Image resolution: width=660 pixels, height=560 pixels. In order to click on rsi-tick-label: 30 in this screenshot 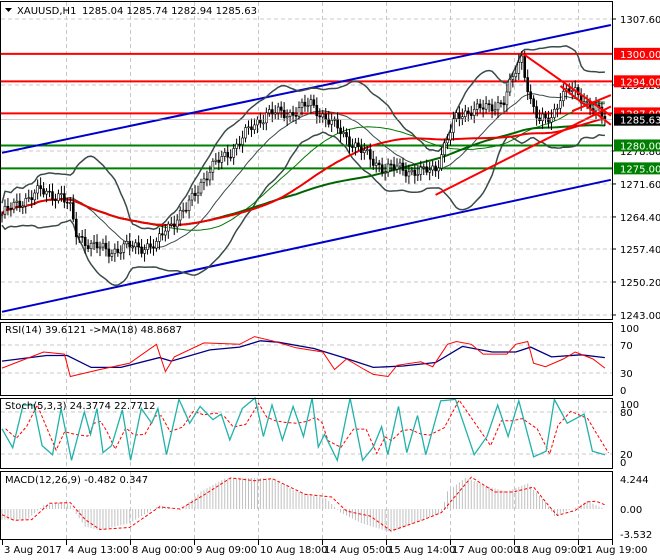, I will do `click(626, 374)`.